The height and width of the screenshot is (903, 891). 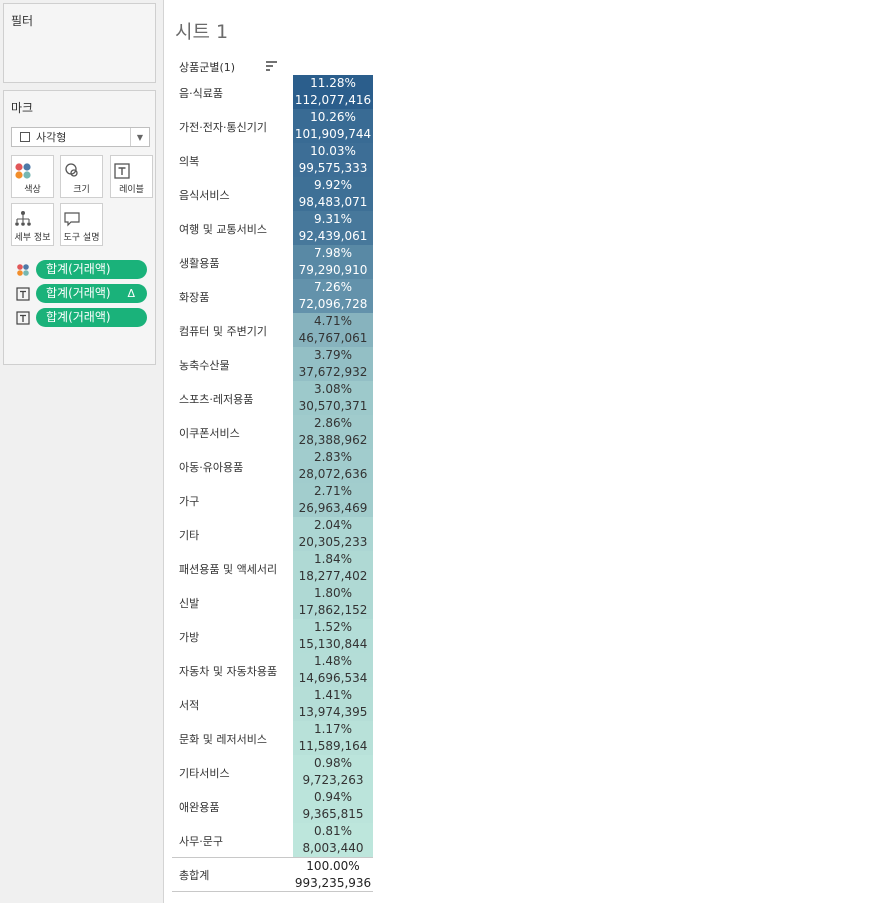 I want to click on row-label: 기타서비스, so click(x=204, y=773).